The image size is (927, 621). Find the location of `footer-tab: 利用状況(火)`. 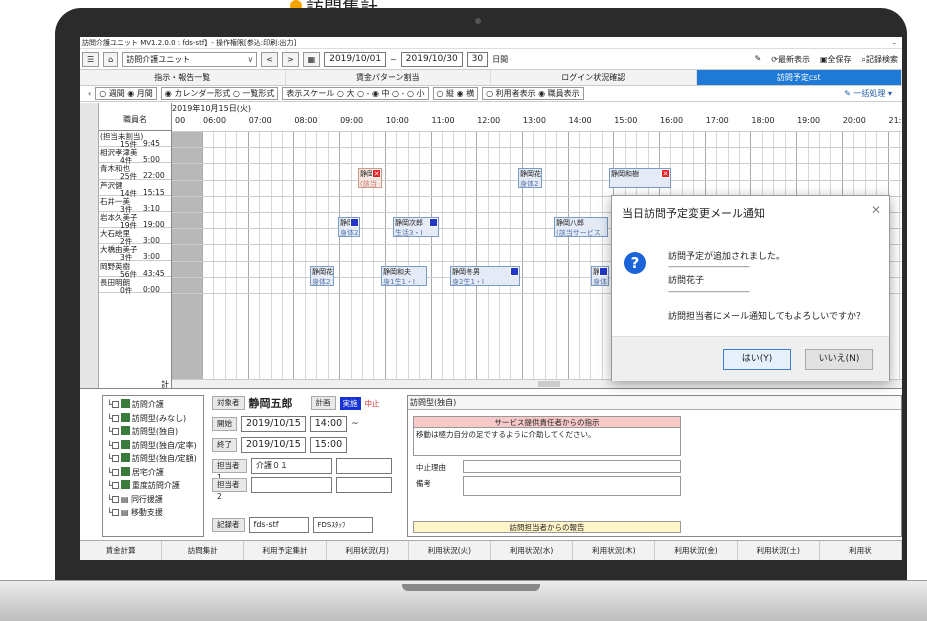

footer-tab: 利用状況(火) is located at coordinates (450, 550).